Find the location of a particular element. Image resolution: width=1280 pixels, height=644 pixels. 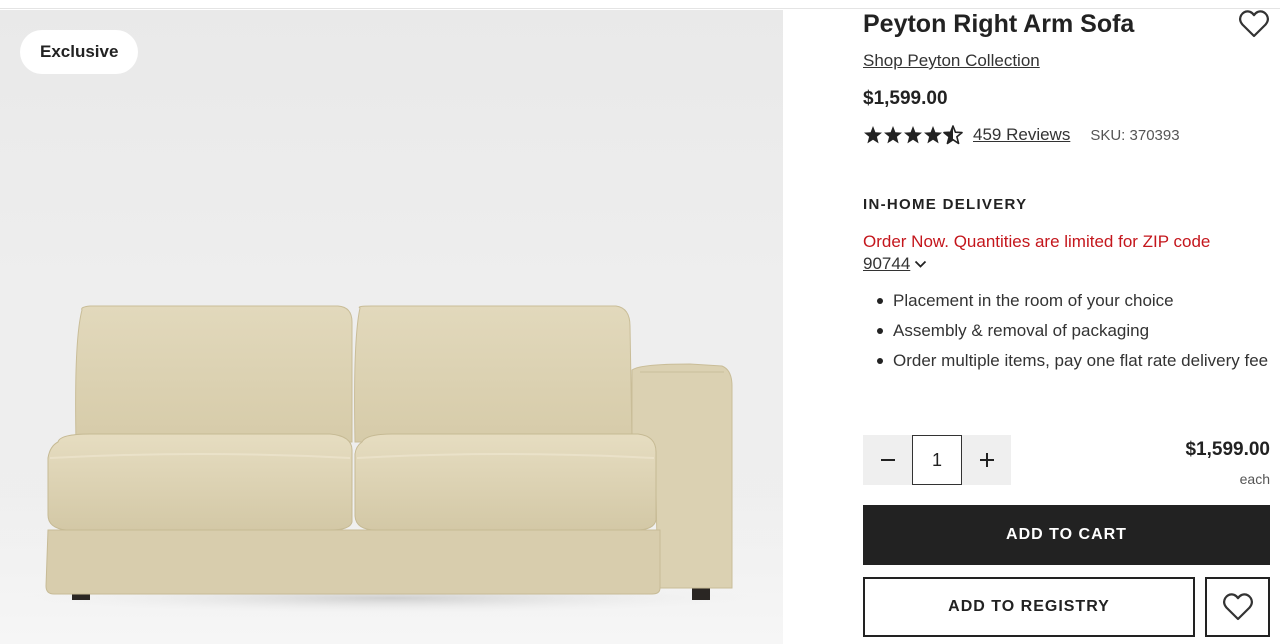

line-price: $1,599.00 is located at coordinates (1227, 449).